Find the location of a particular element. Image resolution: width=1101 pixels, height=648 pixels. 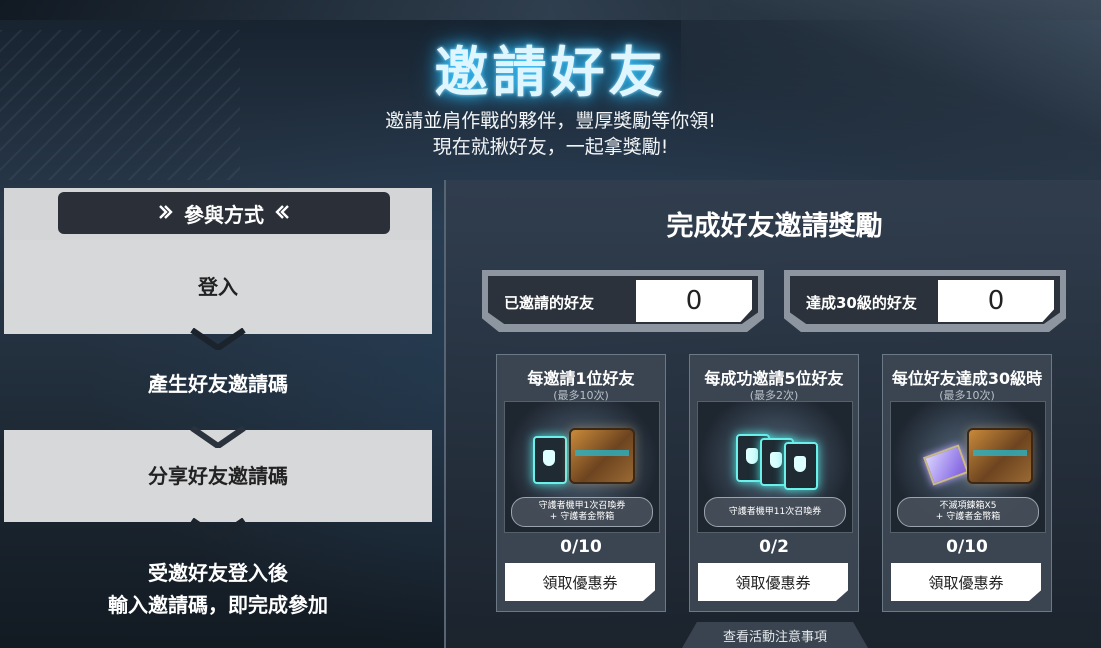

level30-friends-counter: 達成30級的好友 0 is located at coordinates (925, 301).